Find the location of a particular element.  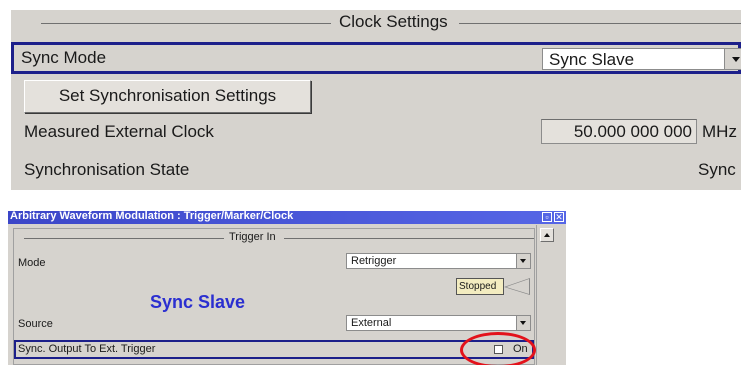

sync-output-label: Sync. Output To Ext. Trigger is located at coordinates (87, 349).